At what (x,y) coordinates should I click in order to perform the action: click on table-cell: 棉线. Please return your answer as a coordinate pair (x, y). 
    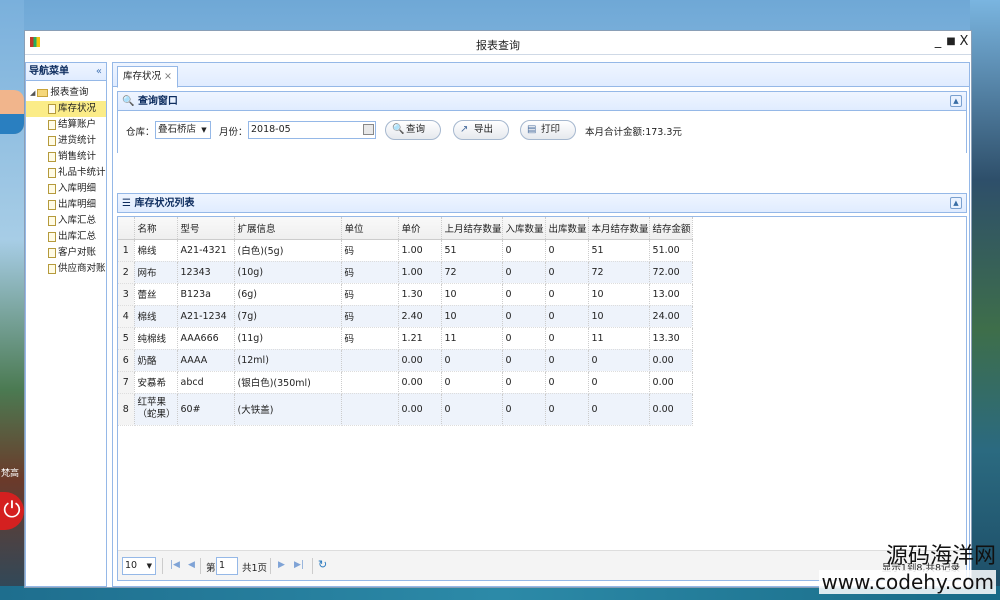
    Looking at the image, I should click on (156, 316).